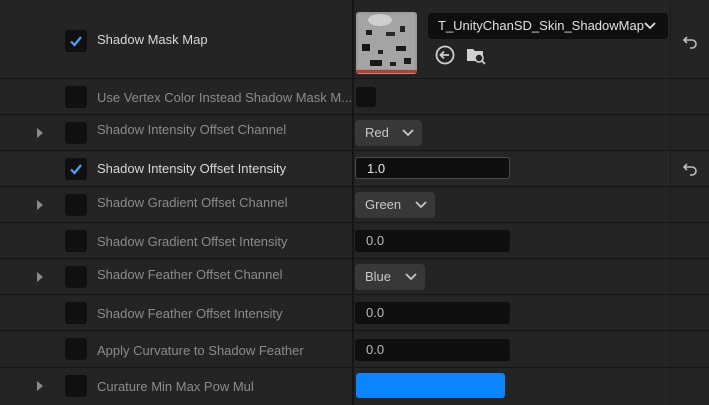  I want to click on property-row-gradient-value: Shadow Gradient Offset Intensity 0.0, so click(354, 241).